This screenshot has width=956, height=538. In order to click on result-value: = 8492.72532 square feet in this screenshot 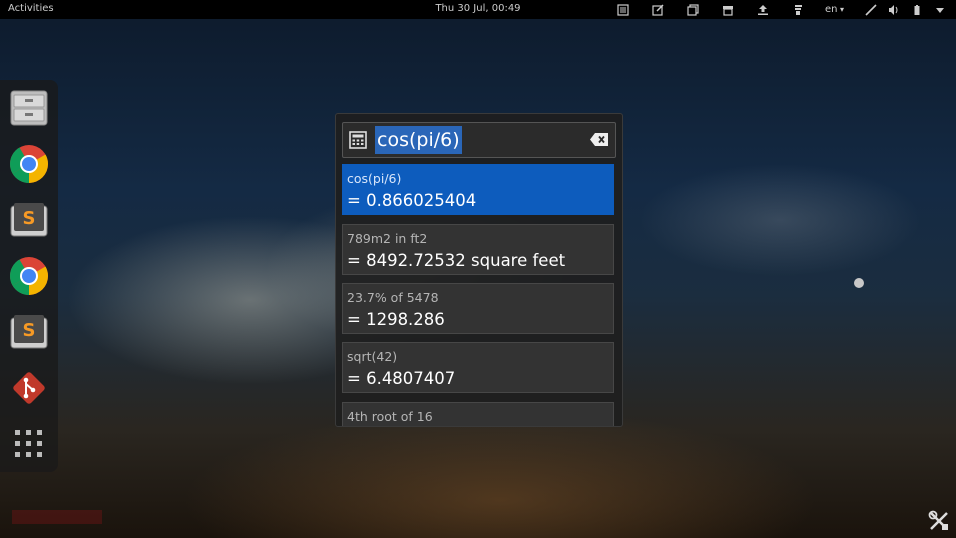, I will do `click(456, 260)`.